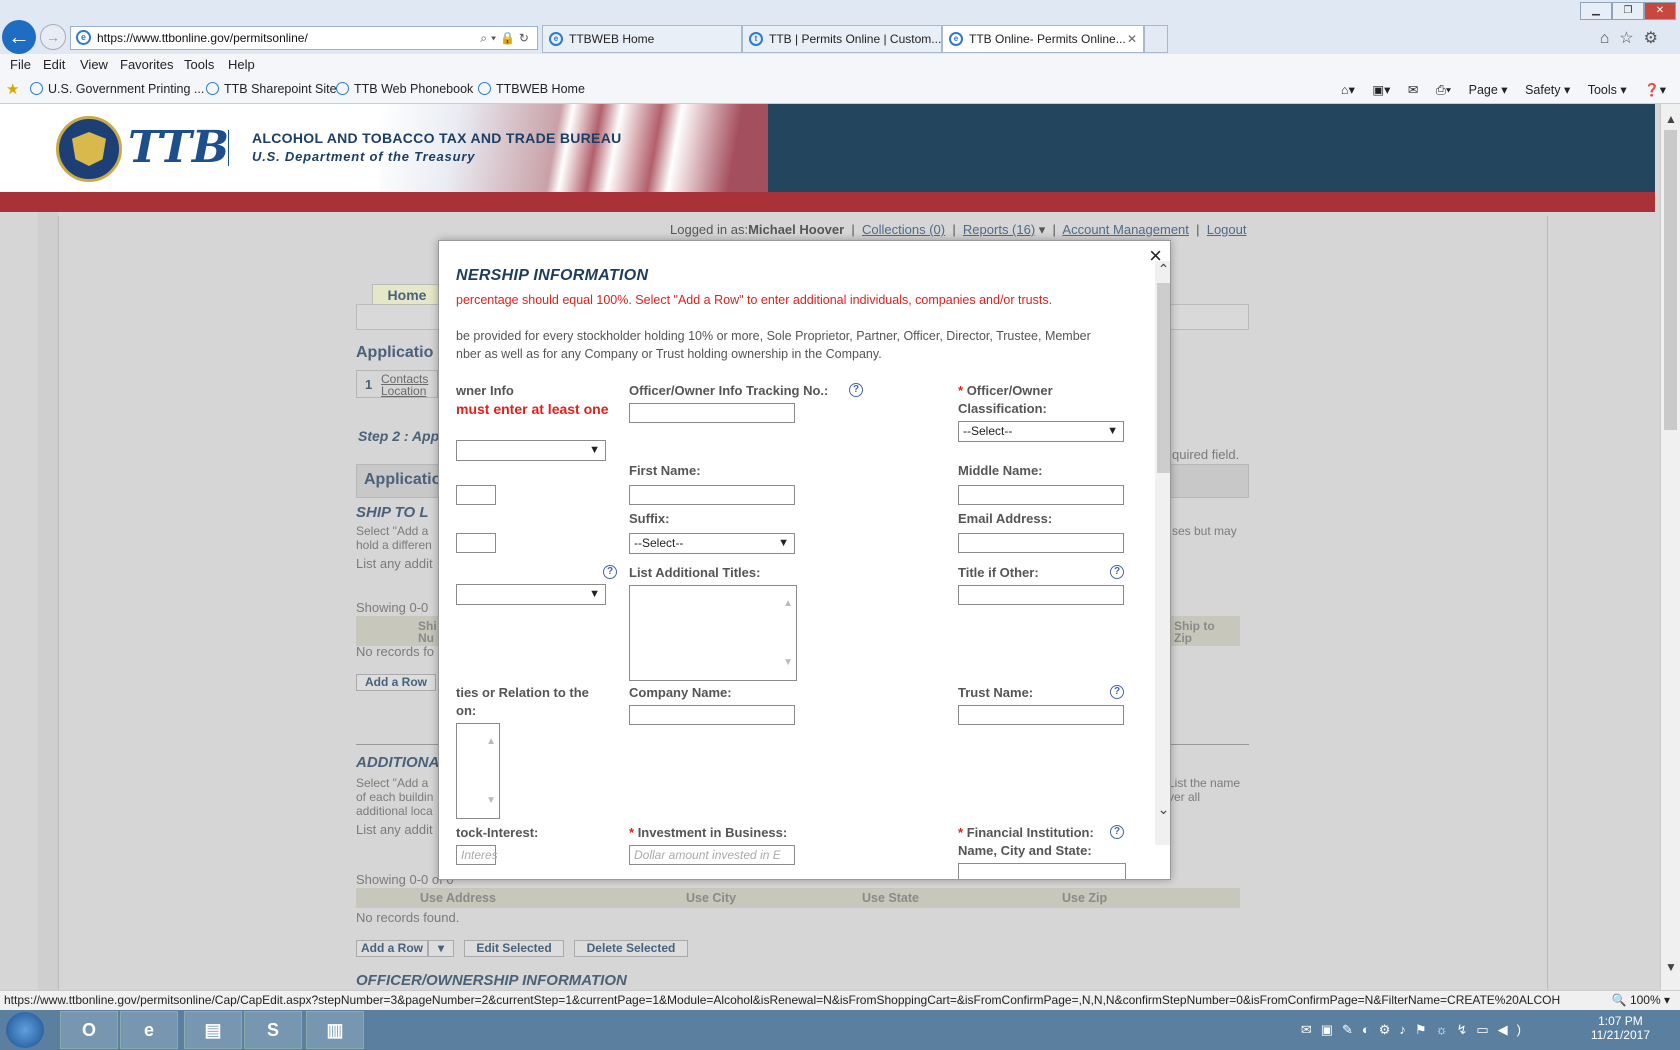 The image size is (1680, 1050). Describe the element at coordinates (1655, 90) in the screenshot. I see `help-icon: ❓▾` at that location.